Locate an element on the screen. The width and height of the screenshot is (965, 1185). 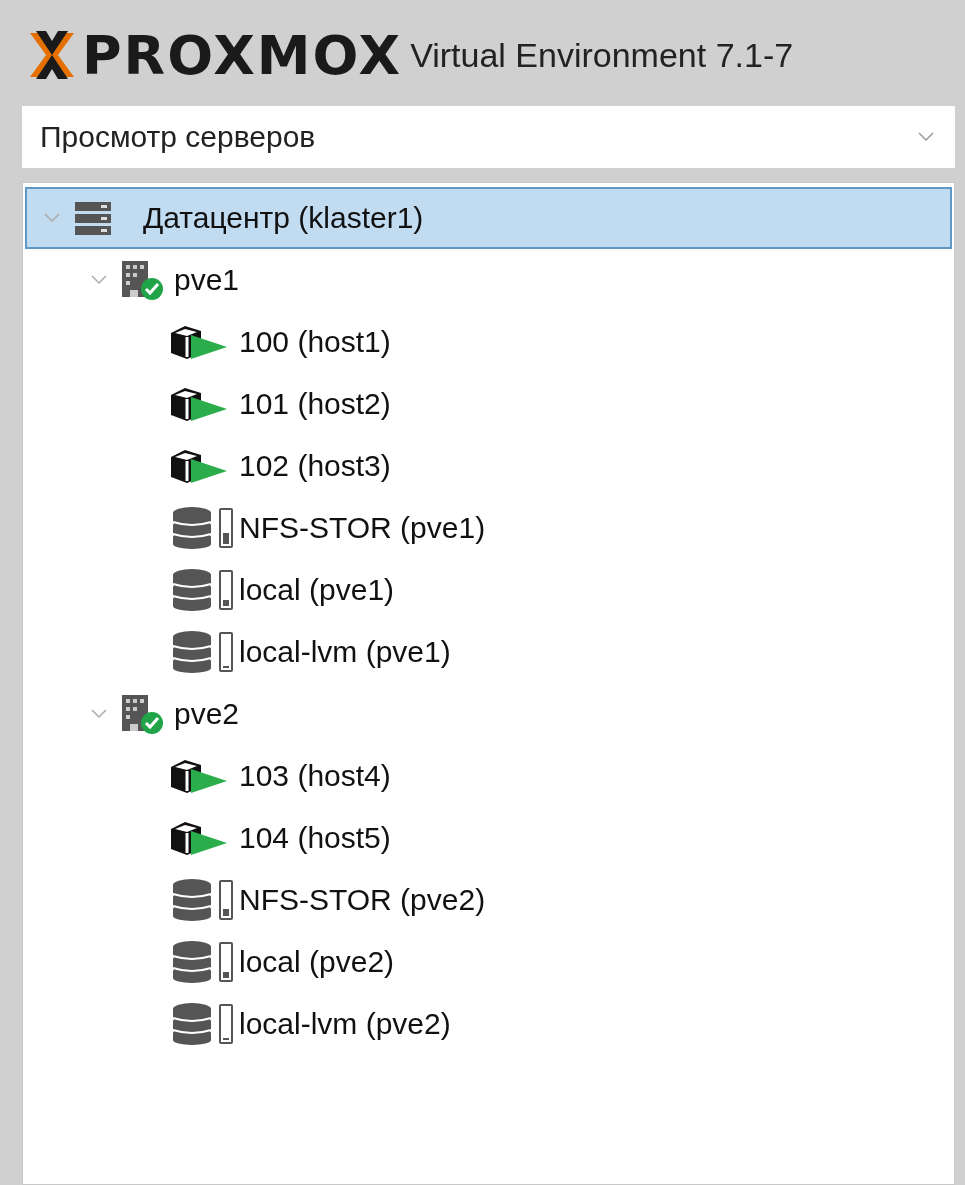
view-selector: Просмотр серверов is located at coordinates (488, 137).